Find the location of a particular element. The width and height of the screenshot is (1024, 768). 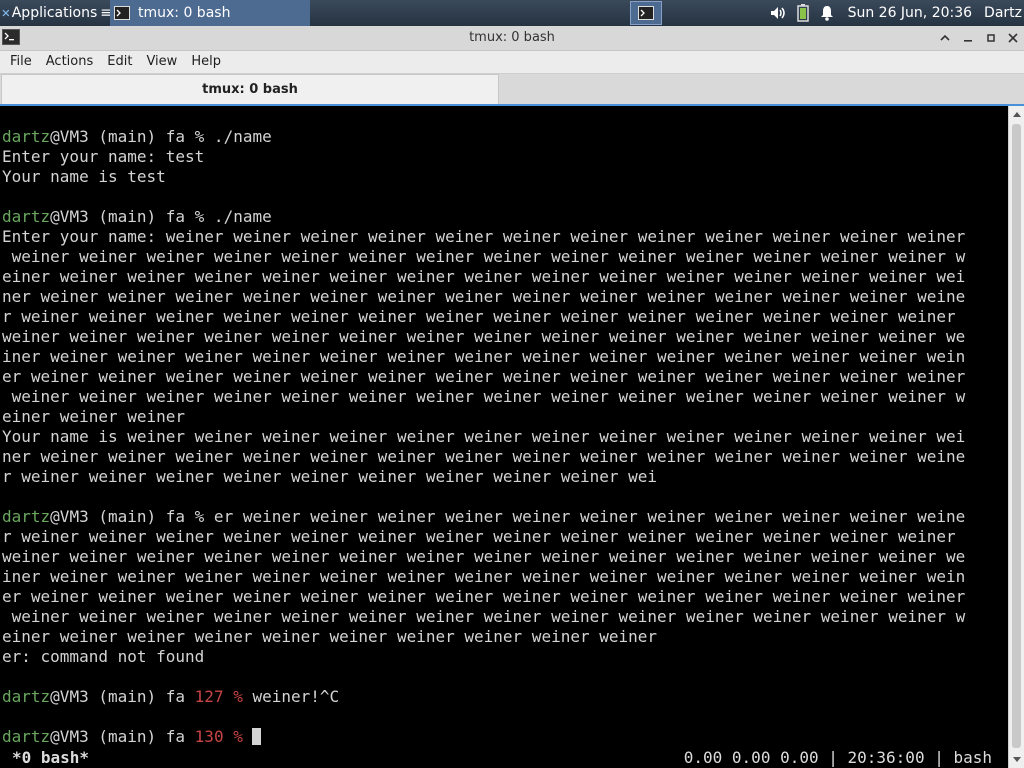

user-menu: Dartz is located at coordinates (1003, 13).